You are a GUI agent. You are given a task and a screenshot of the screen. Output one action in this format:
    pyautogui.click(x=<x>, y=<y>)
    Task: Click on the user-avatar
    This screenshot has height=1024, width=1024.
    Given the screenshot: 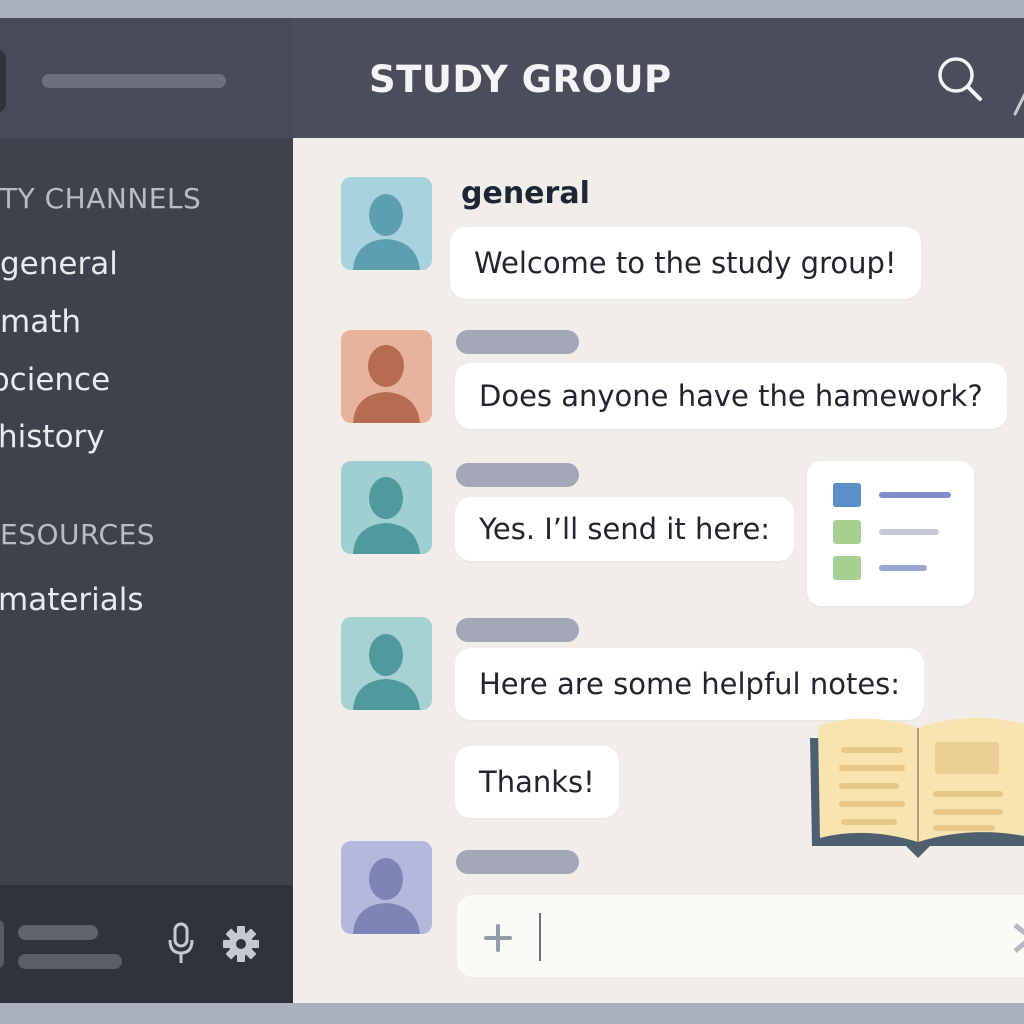 What is the action you would take?
    pyautogui.click(x=2, y=944)
    